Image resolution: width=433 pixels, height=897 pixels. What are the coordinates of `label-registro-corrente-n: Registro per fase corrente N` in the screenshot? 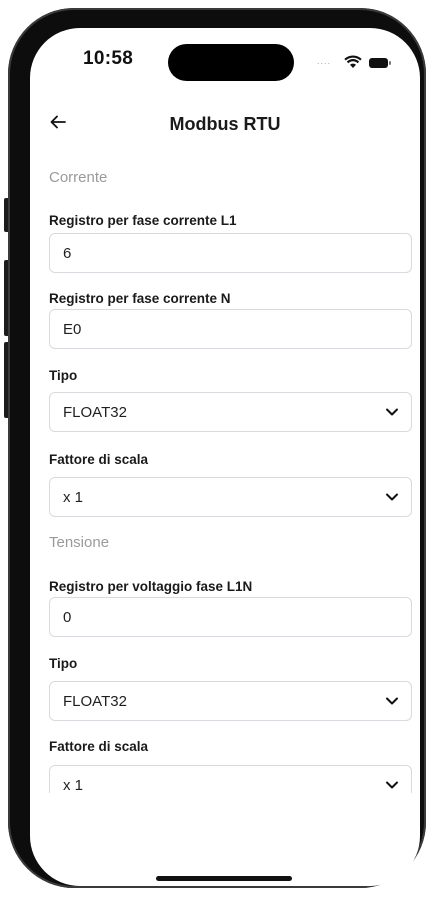 It's located at (140, 298).